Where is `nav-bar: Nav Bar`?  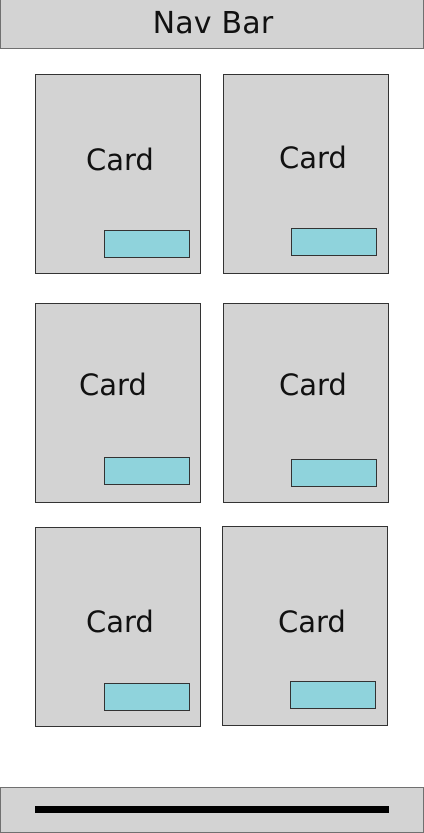 nav-bar: Nav Bar is located at coordinates (212, 24).